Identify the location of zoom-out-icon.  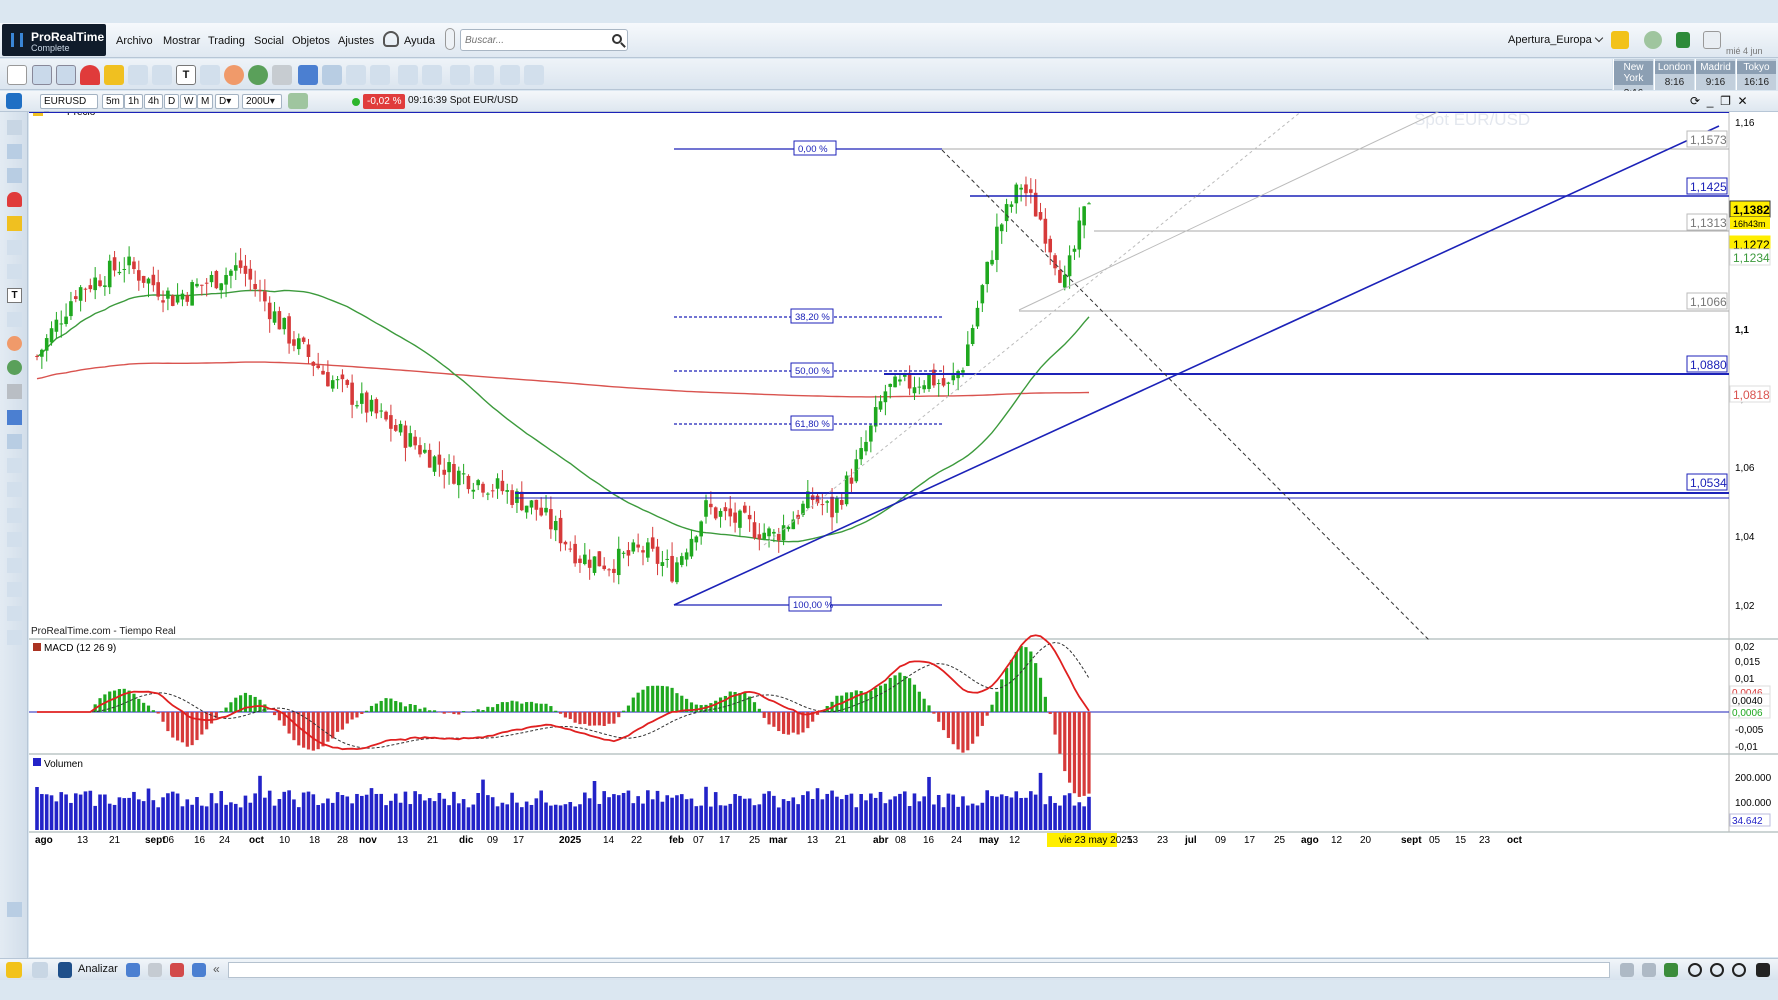
(1717, 970).